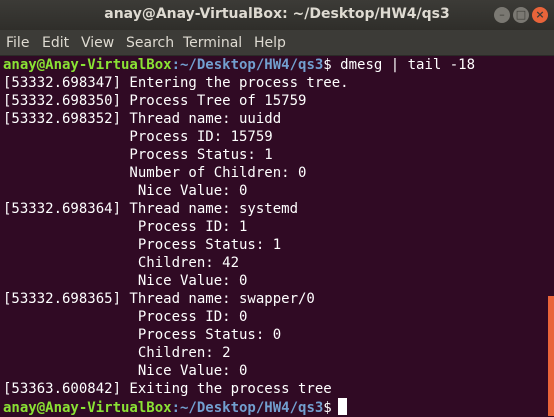 This screenshot has height=417, width=554. I want to click on output-line: Children: 2, so click(117, 353).